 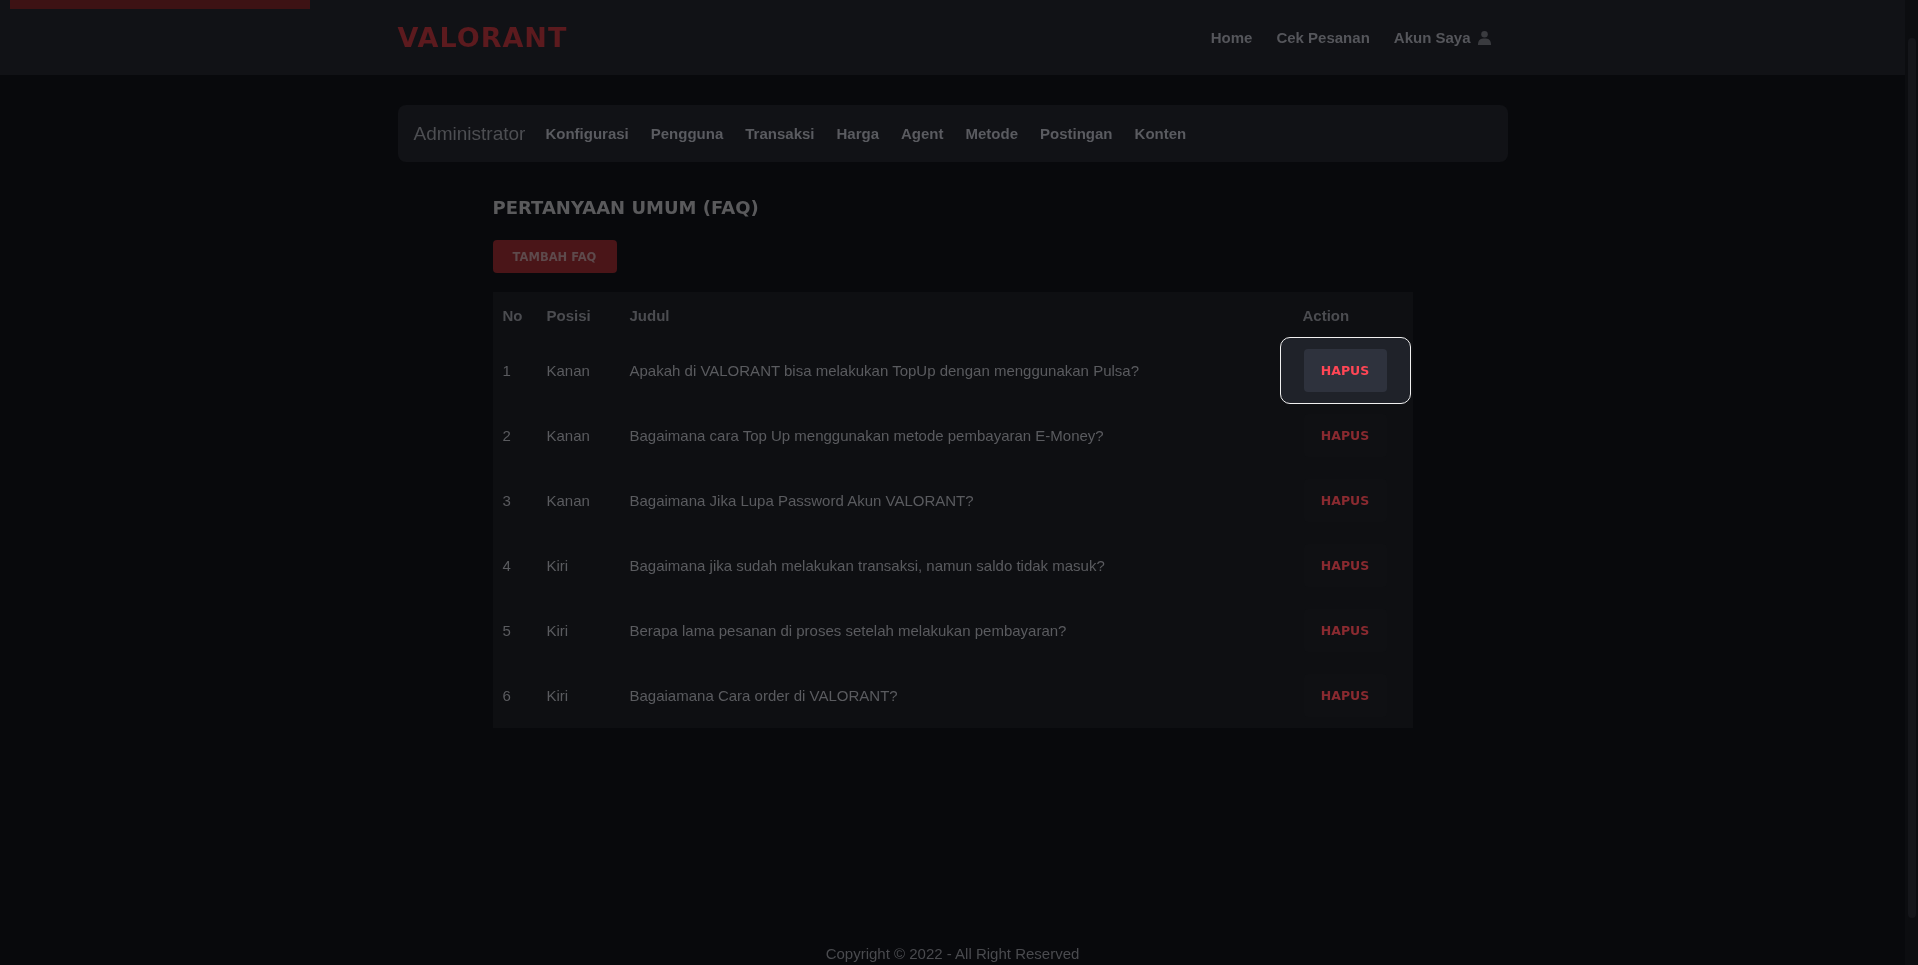 I want to click on column-header: Posisi, so click(x=569, y=315).